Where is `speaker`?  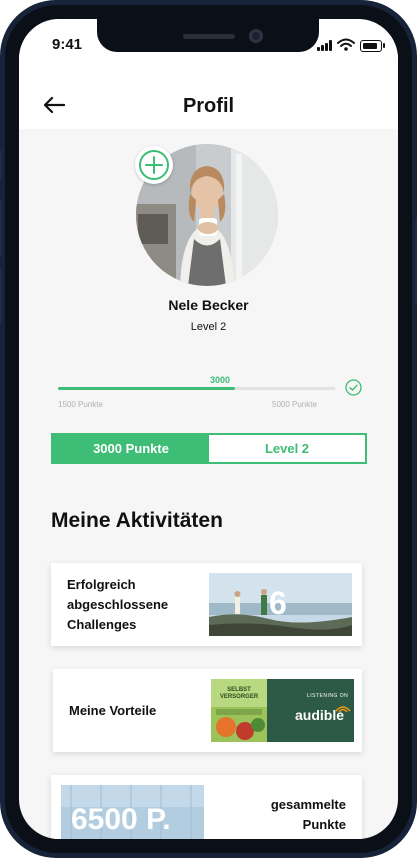
speaker is located at coordinates (209, 36).